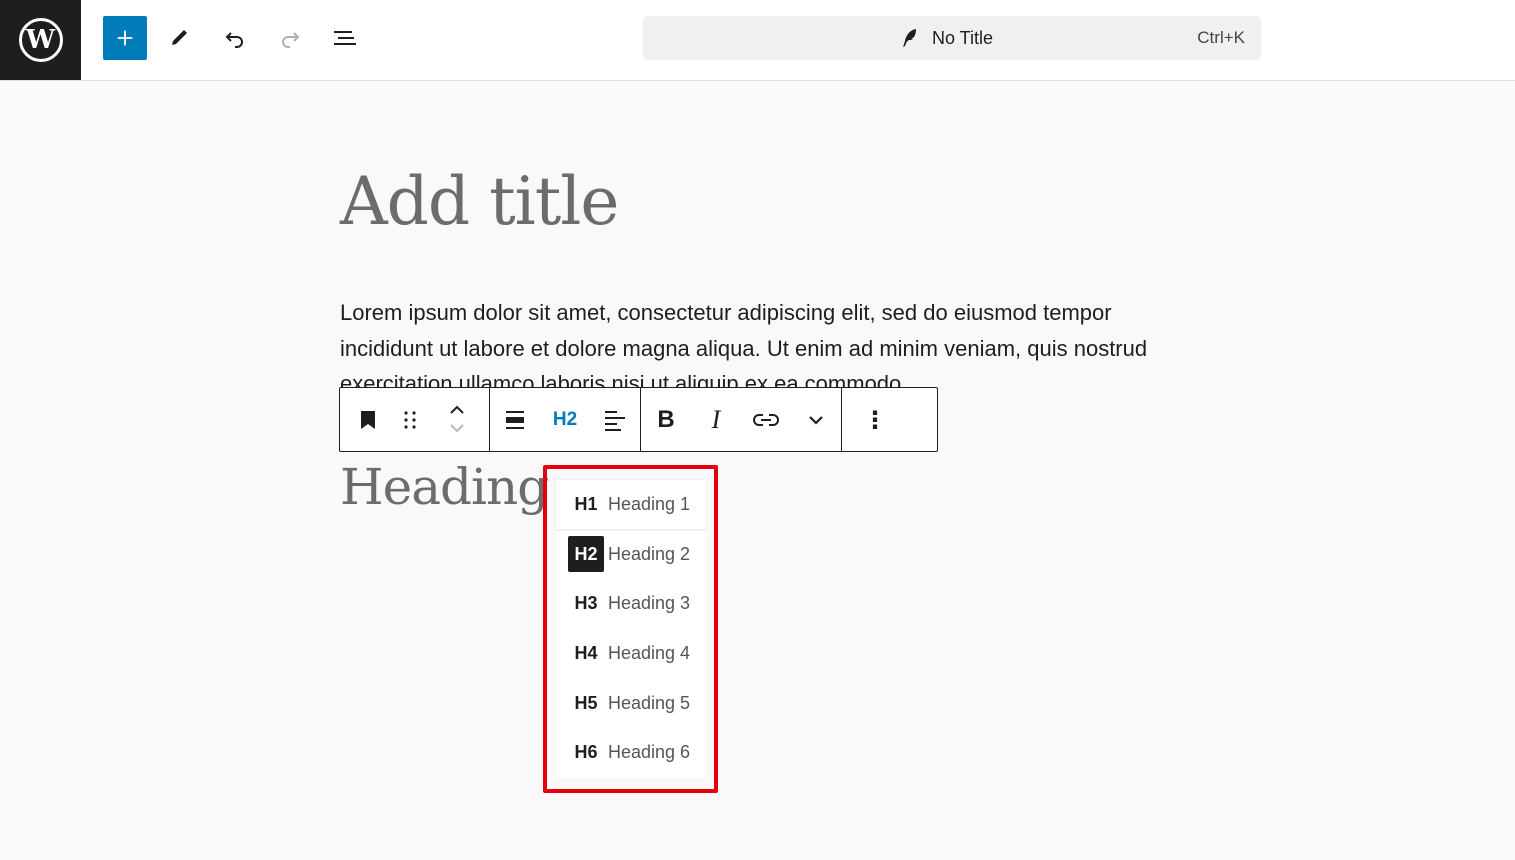 Image resolution: width=1515 pixels, height=860 pixels. I want to click on wordpress-logo-icon: W, so click(40, 40).